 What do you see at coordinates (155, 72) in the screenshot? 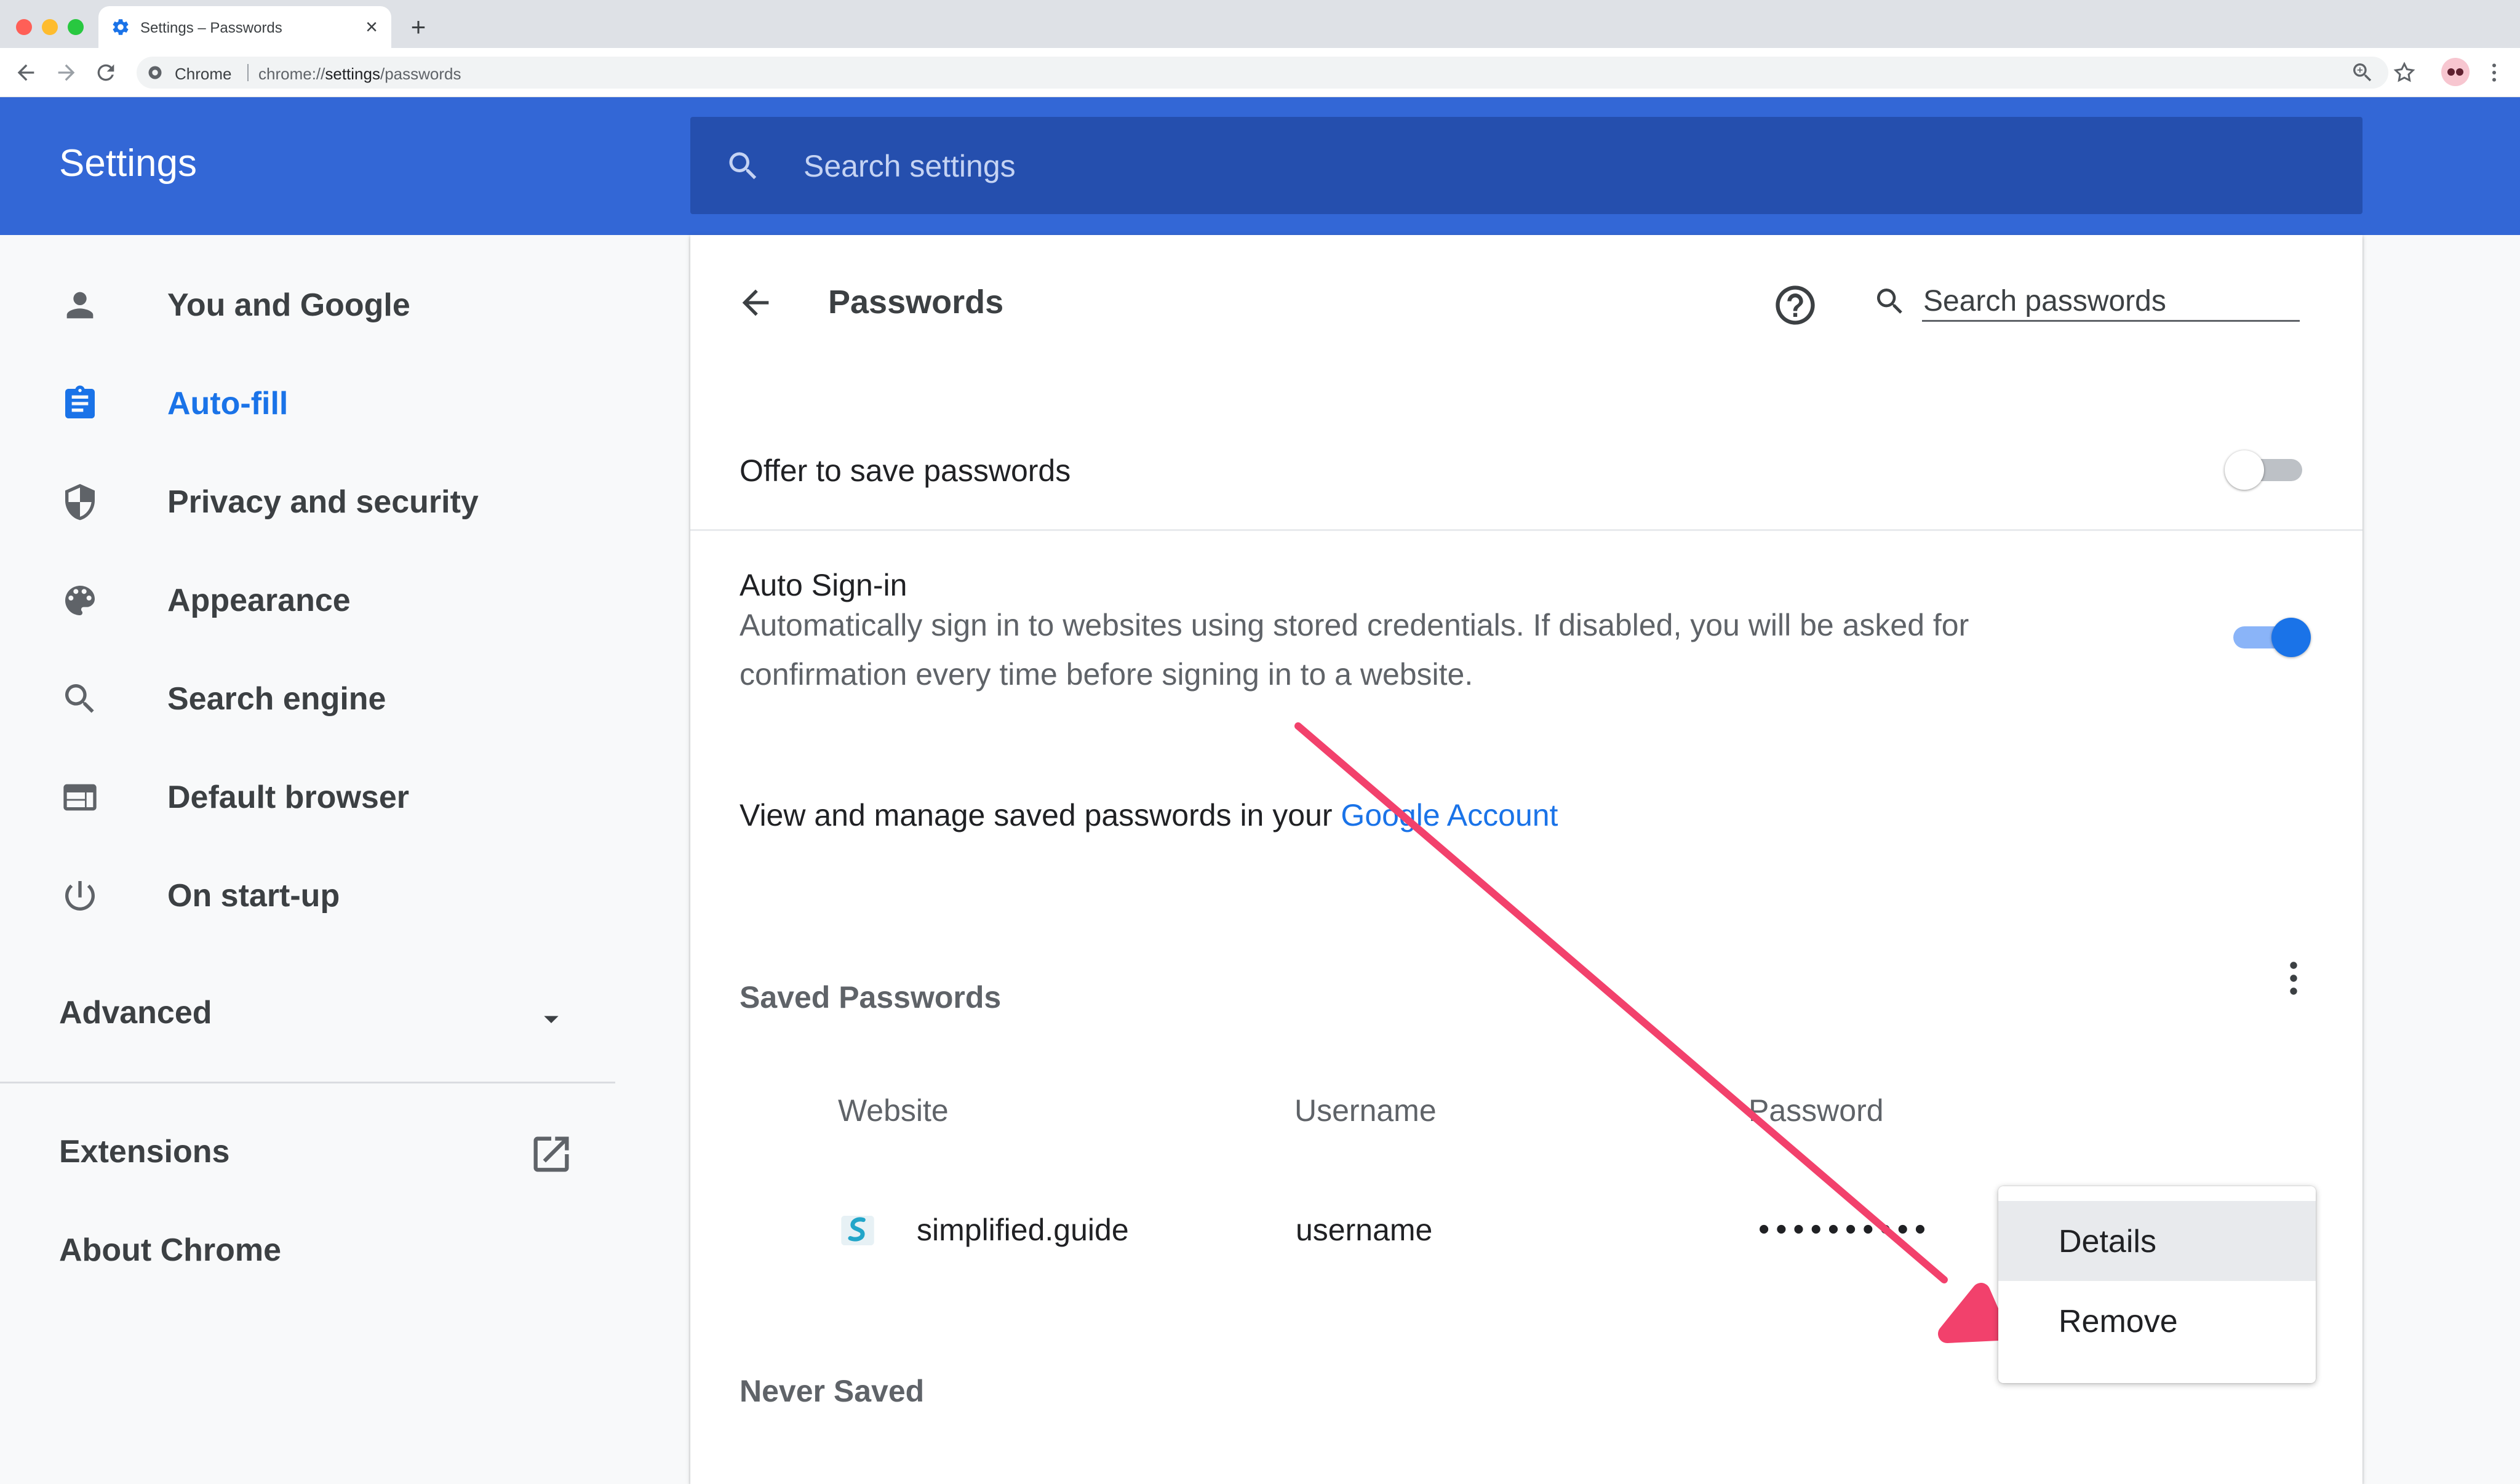
I see `chrome-page-icon` at bounding box center [155, 72].